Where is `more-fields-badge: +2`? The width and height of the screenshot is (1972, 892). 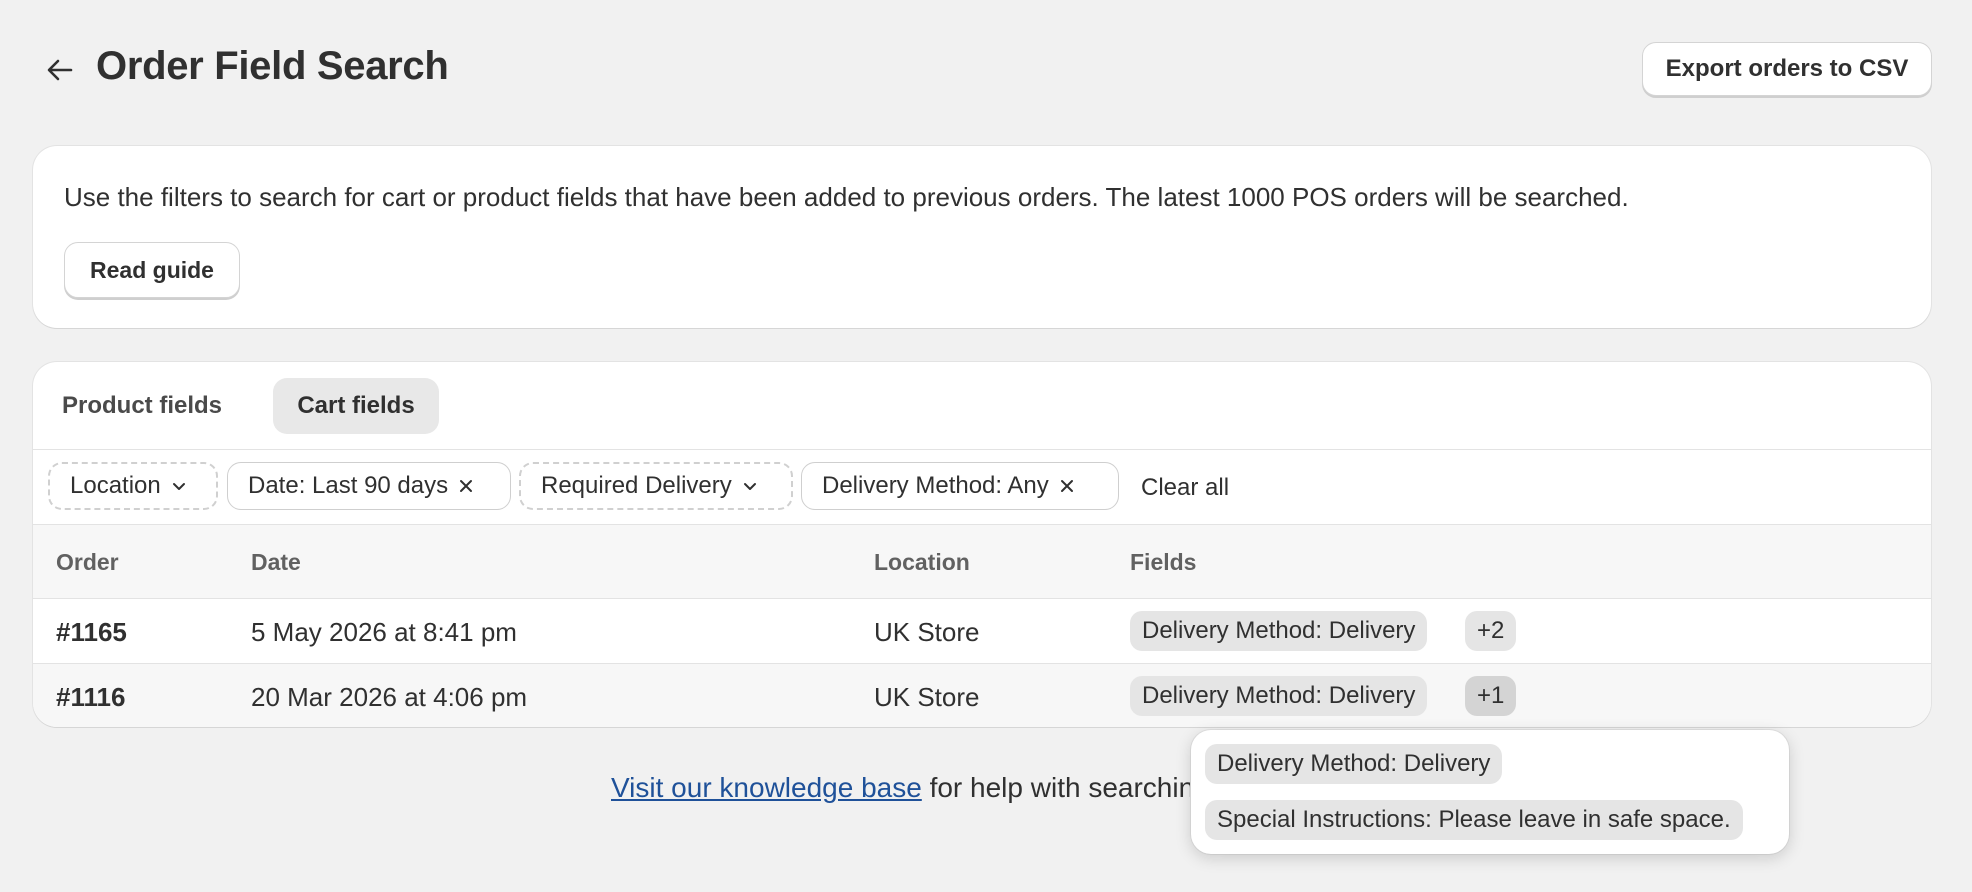 more-fields-badge: +2 is located at coordinates (1491, 631).